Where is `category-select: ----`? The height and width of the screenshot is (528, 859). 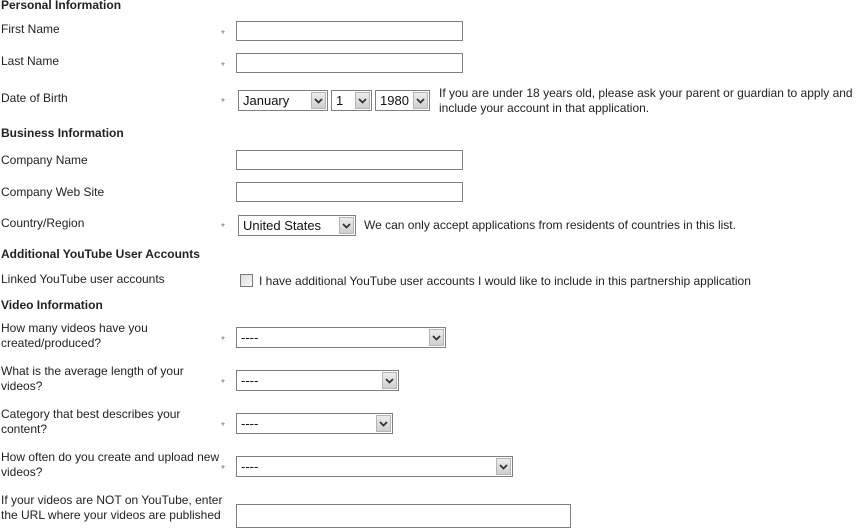 category-select: ---- is located at coordinates (314, 423).